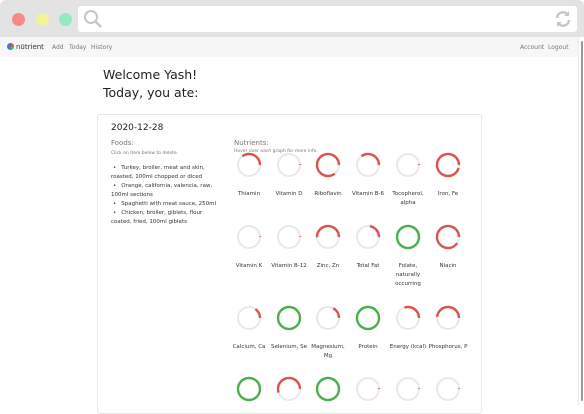 This screenshot has width=584, height=414. What do you see at coordinates (42, 19) in the screenshot?
I see `minimize-window-button` at bounding box center [42, 19].